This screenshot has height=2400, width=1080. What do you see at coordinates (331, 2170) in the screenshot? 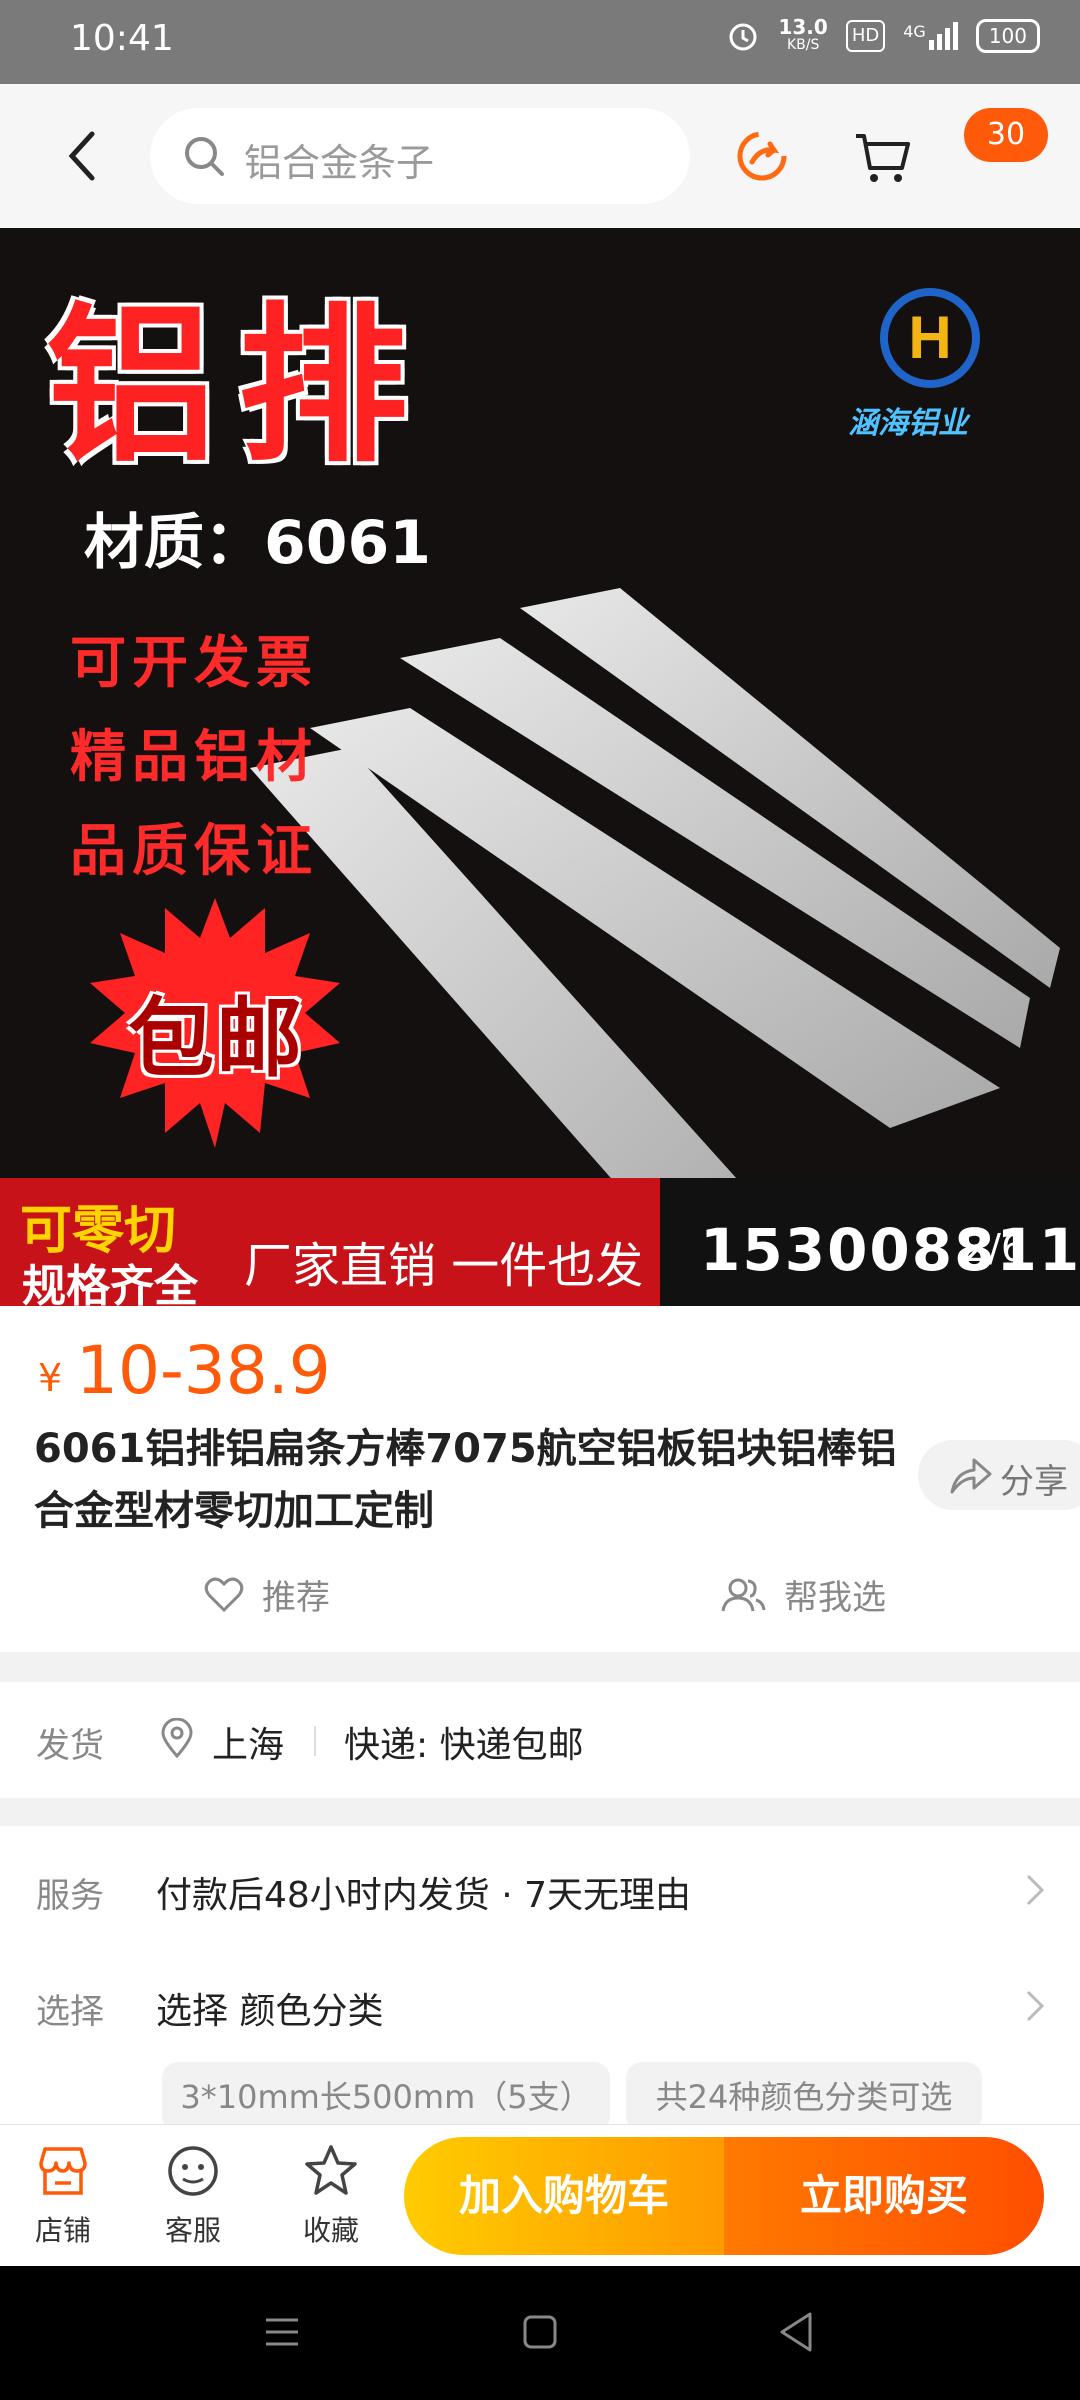
I see `star-icon` at bounding box center [331, 2170].